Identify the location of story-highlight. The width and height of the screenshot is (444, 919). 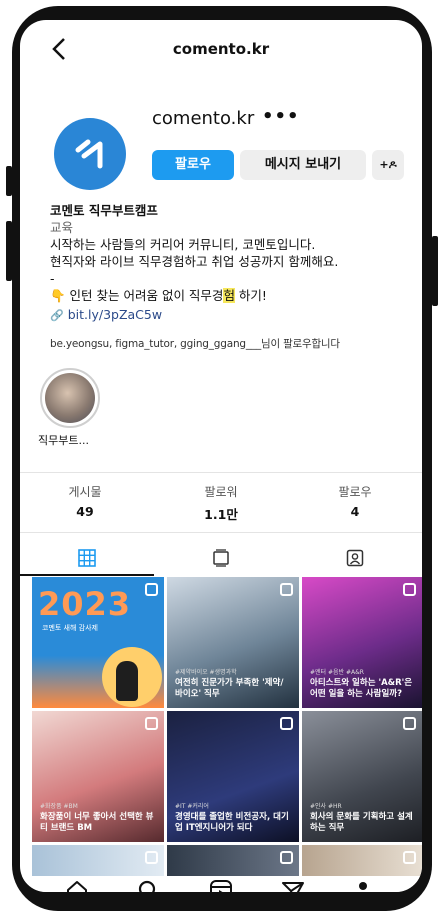
(70, 398).